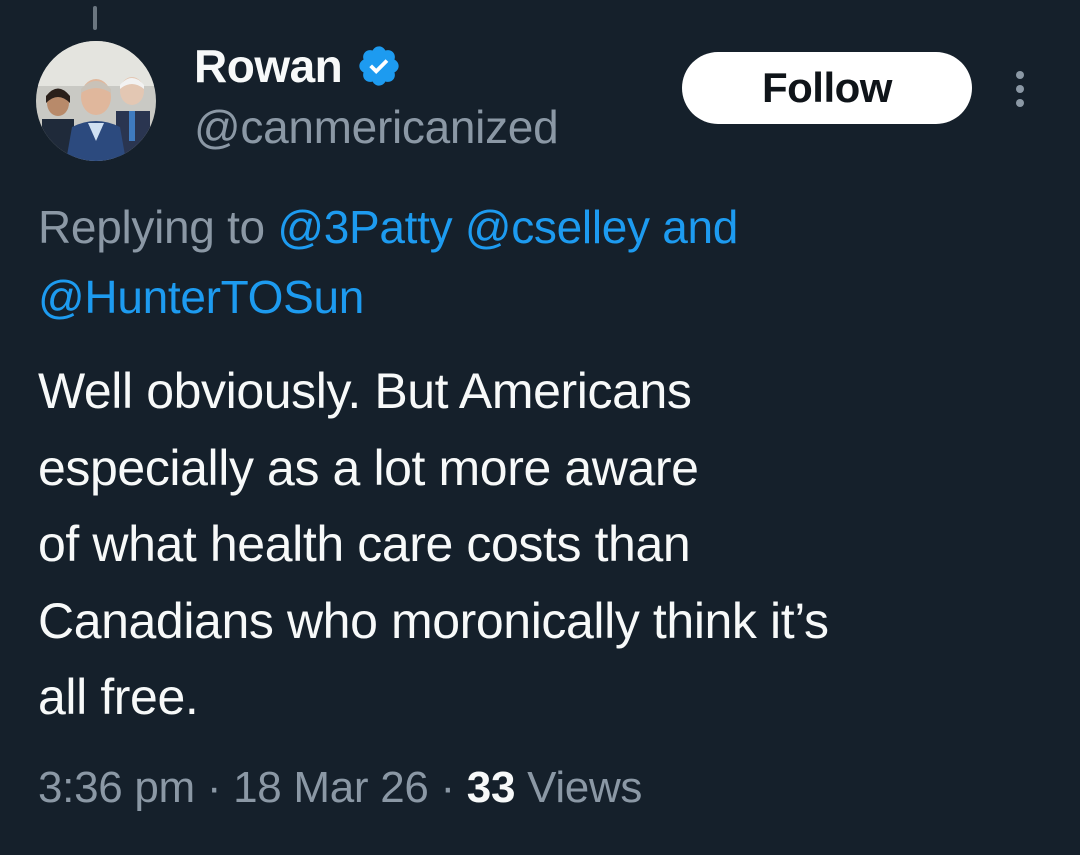 The width and height of the screenshot is (1080, 855). I want to click on views-label: Views, so click(584, 787).